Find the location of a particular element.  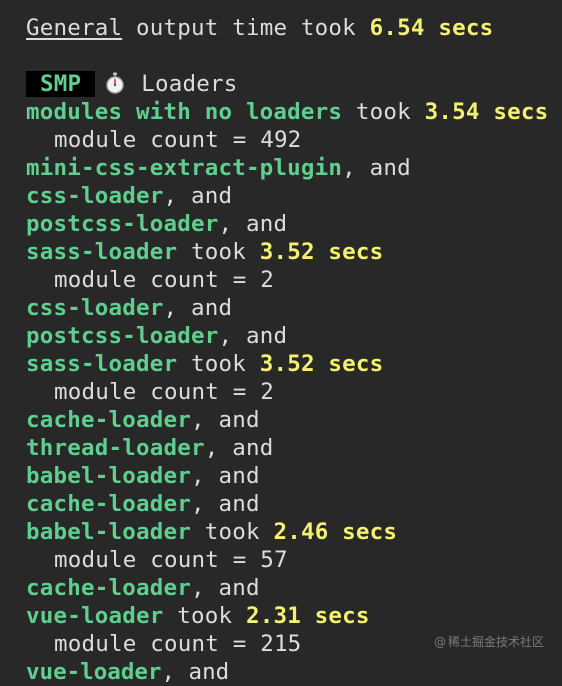

trailing-line-text: vue-loader, and is located at coordinates (127, 672).